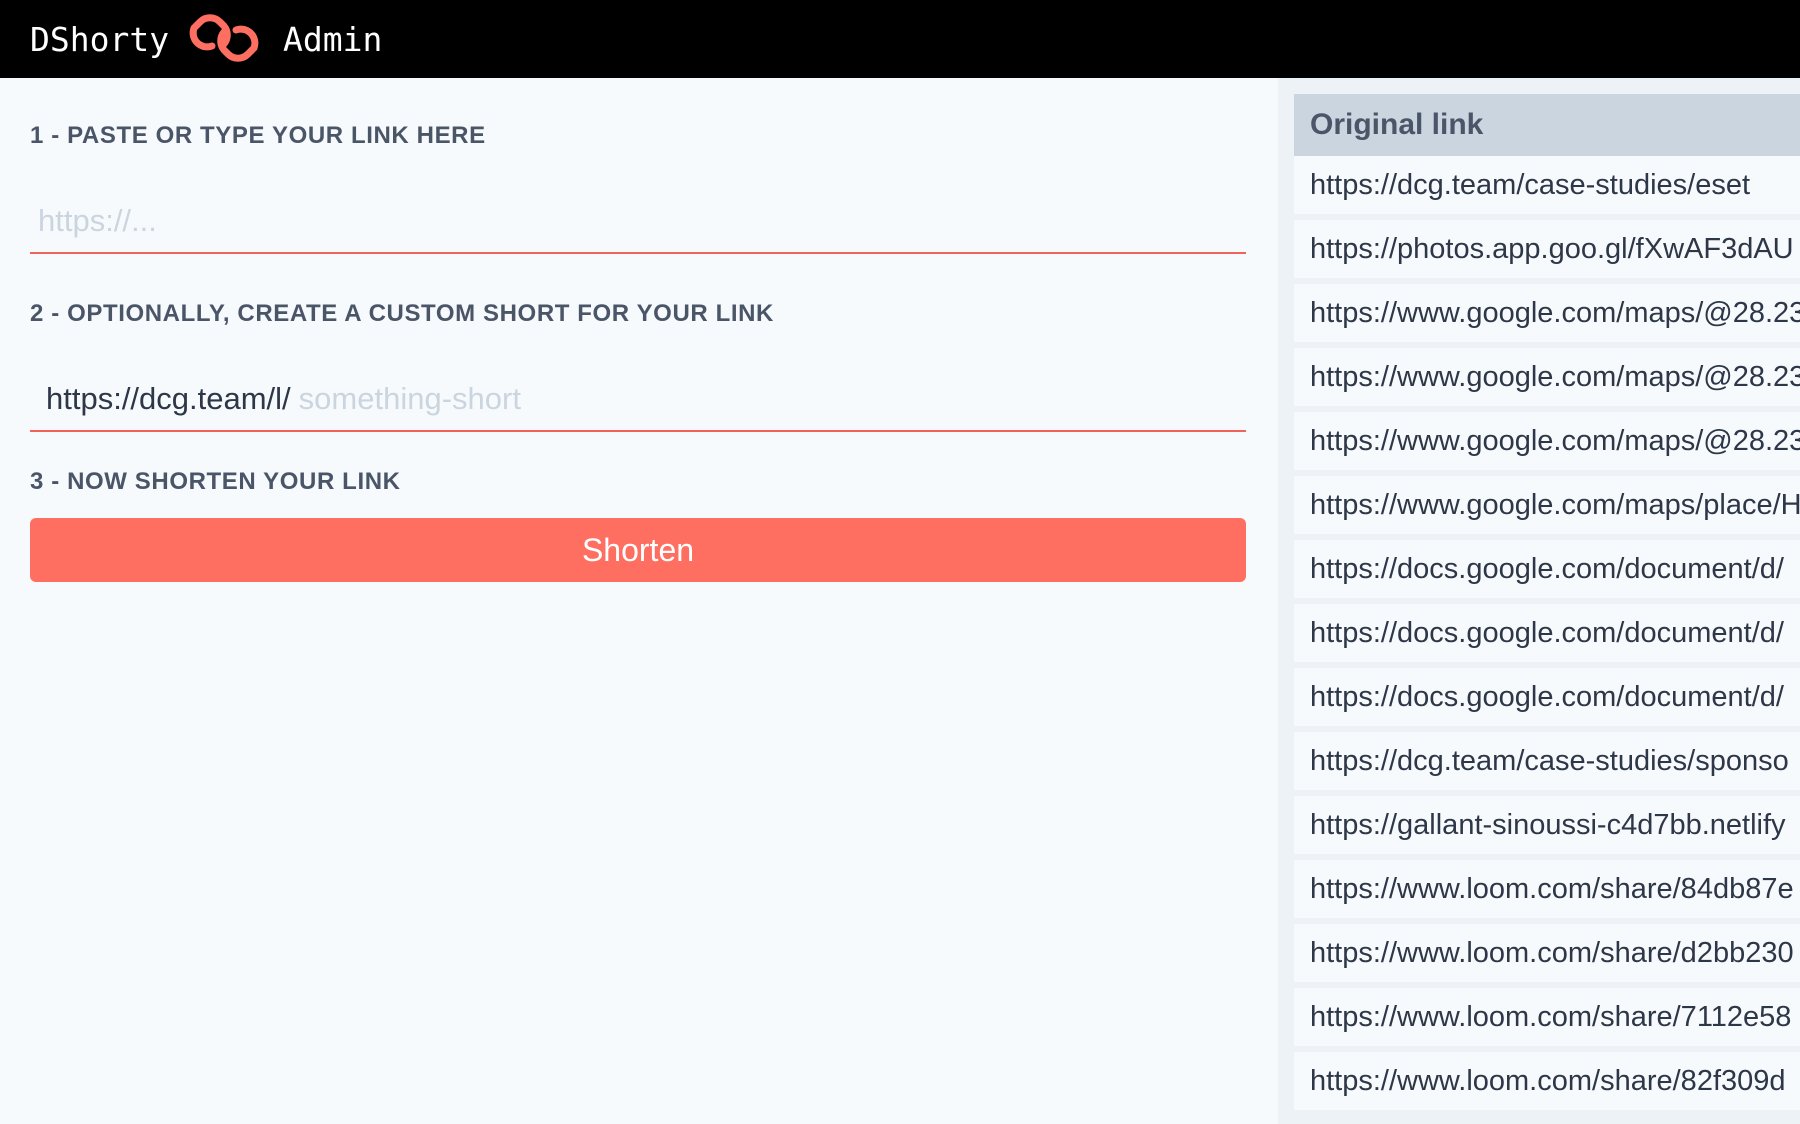 The height and width of the screenshot is (1124, 1800). I want to click on table-row: https://www.loom.com/share/84db87e, so click(1547, 889).